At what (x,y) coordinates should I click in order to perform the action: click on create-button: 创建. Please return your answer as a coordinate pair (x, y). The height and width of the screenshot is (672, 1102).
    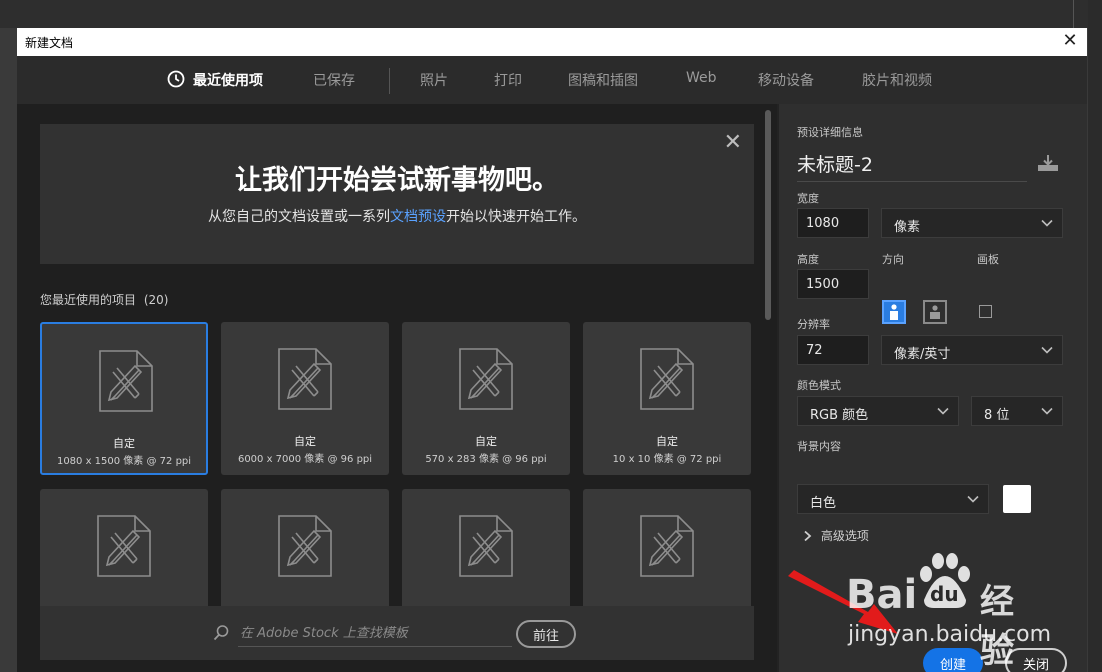
    Looking at the image, I should click on (953, 660).